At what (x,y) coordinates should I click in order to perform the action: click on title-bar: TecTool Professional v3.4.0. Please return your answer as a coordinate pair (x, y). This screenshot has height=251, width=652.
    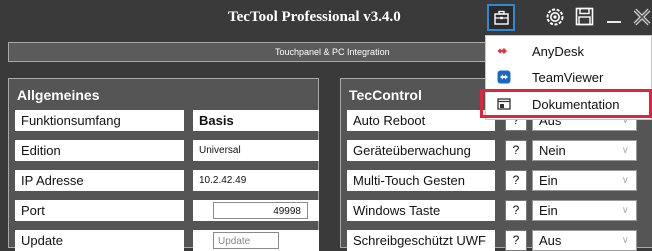
    Looking at the image, I should click on (326, 18).